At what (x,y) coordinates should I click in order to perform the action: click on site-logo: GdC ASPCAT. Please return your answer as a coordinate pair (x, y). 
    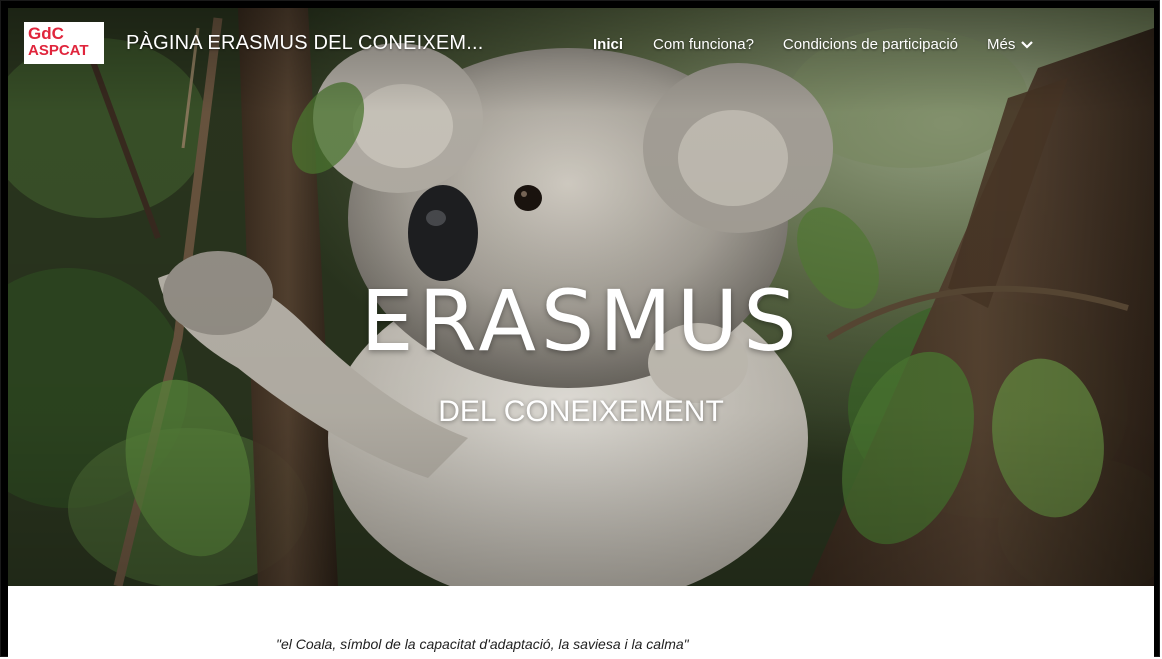
    Looking at the image, I should click on (64, 43).